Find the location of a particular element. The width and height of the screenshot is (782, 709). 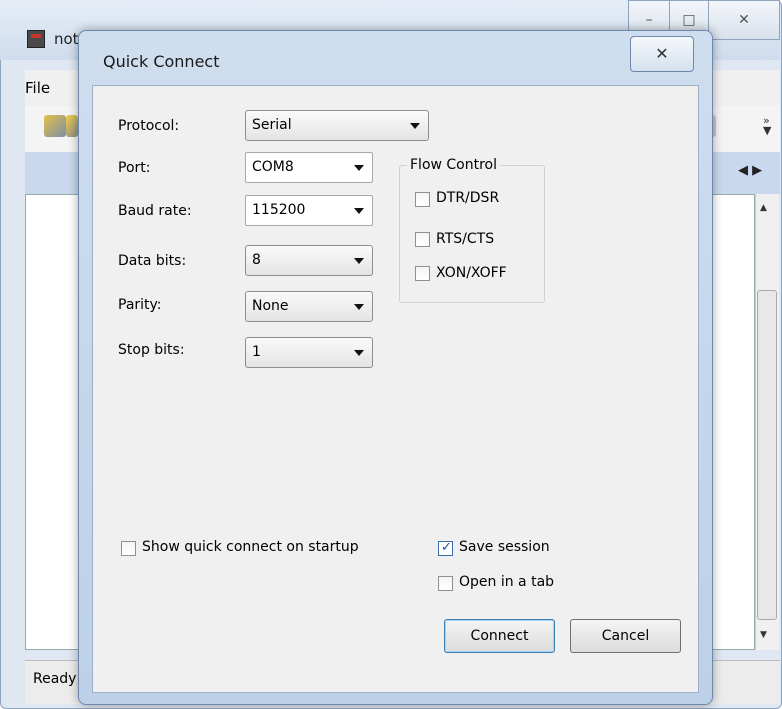

main-close-button: ✕ is located at coordinates (744, 20).